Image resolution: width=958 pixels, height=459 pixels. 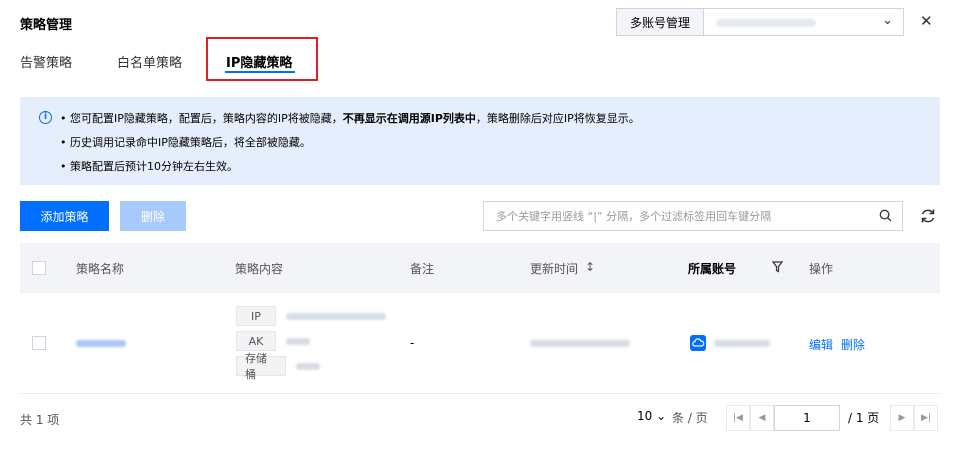 I want to click on policy-name-link, so click(x=101, y=343).